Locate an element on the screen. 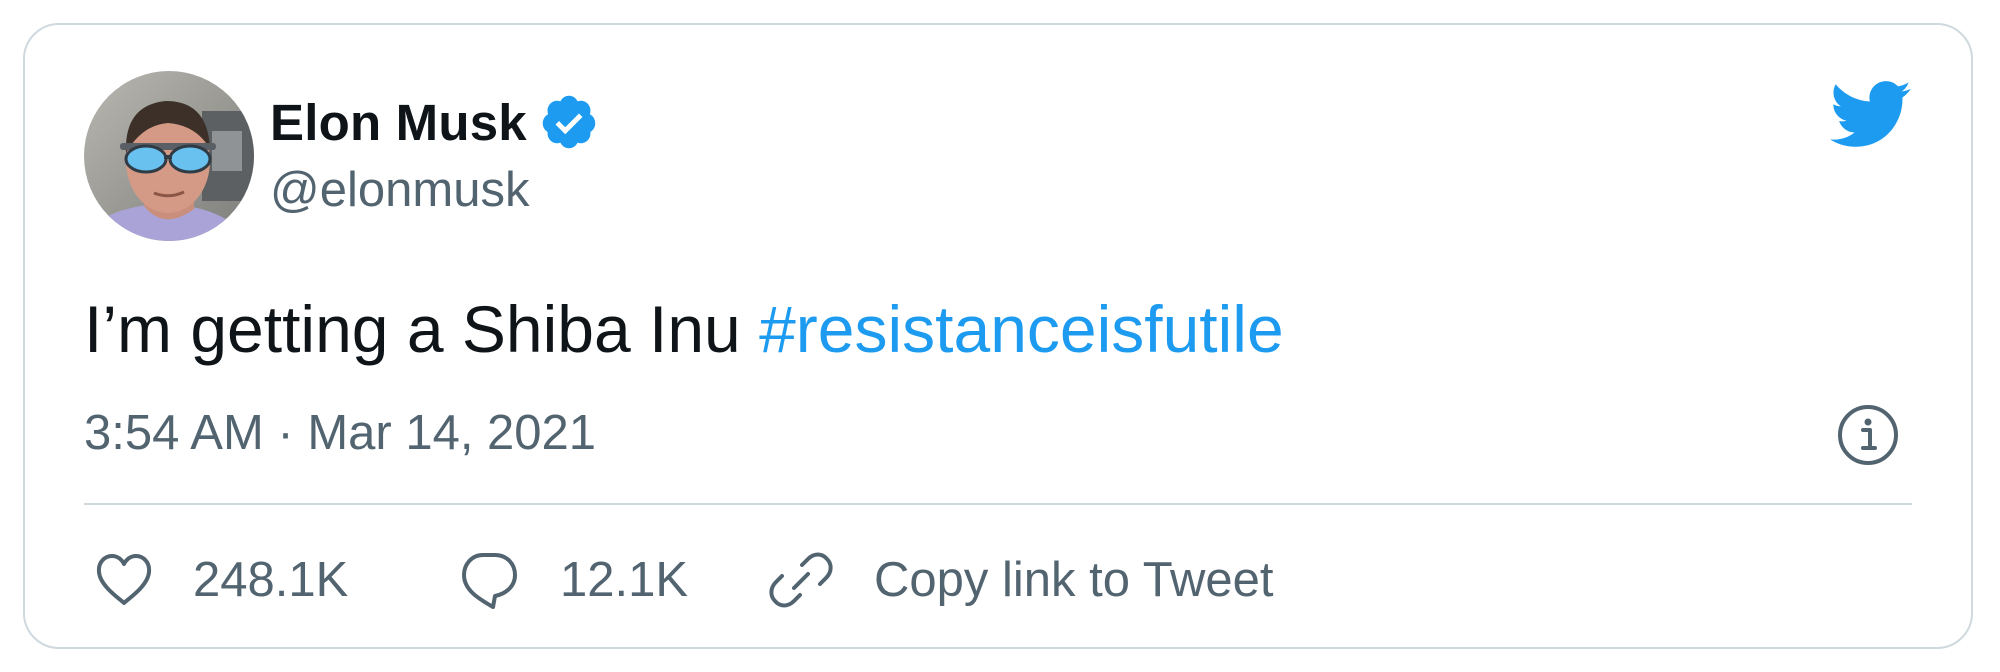 The width and height of the screenshot is (2000, 672). info-icon is located at coordinates (1868, 435).